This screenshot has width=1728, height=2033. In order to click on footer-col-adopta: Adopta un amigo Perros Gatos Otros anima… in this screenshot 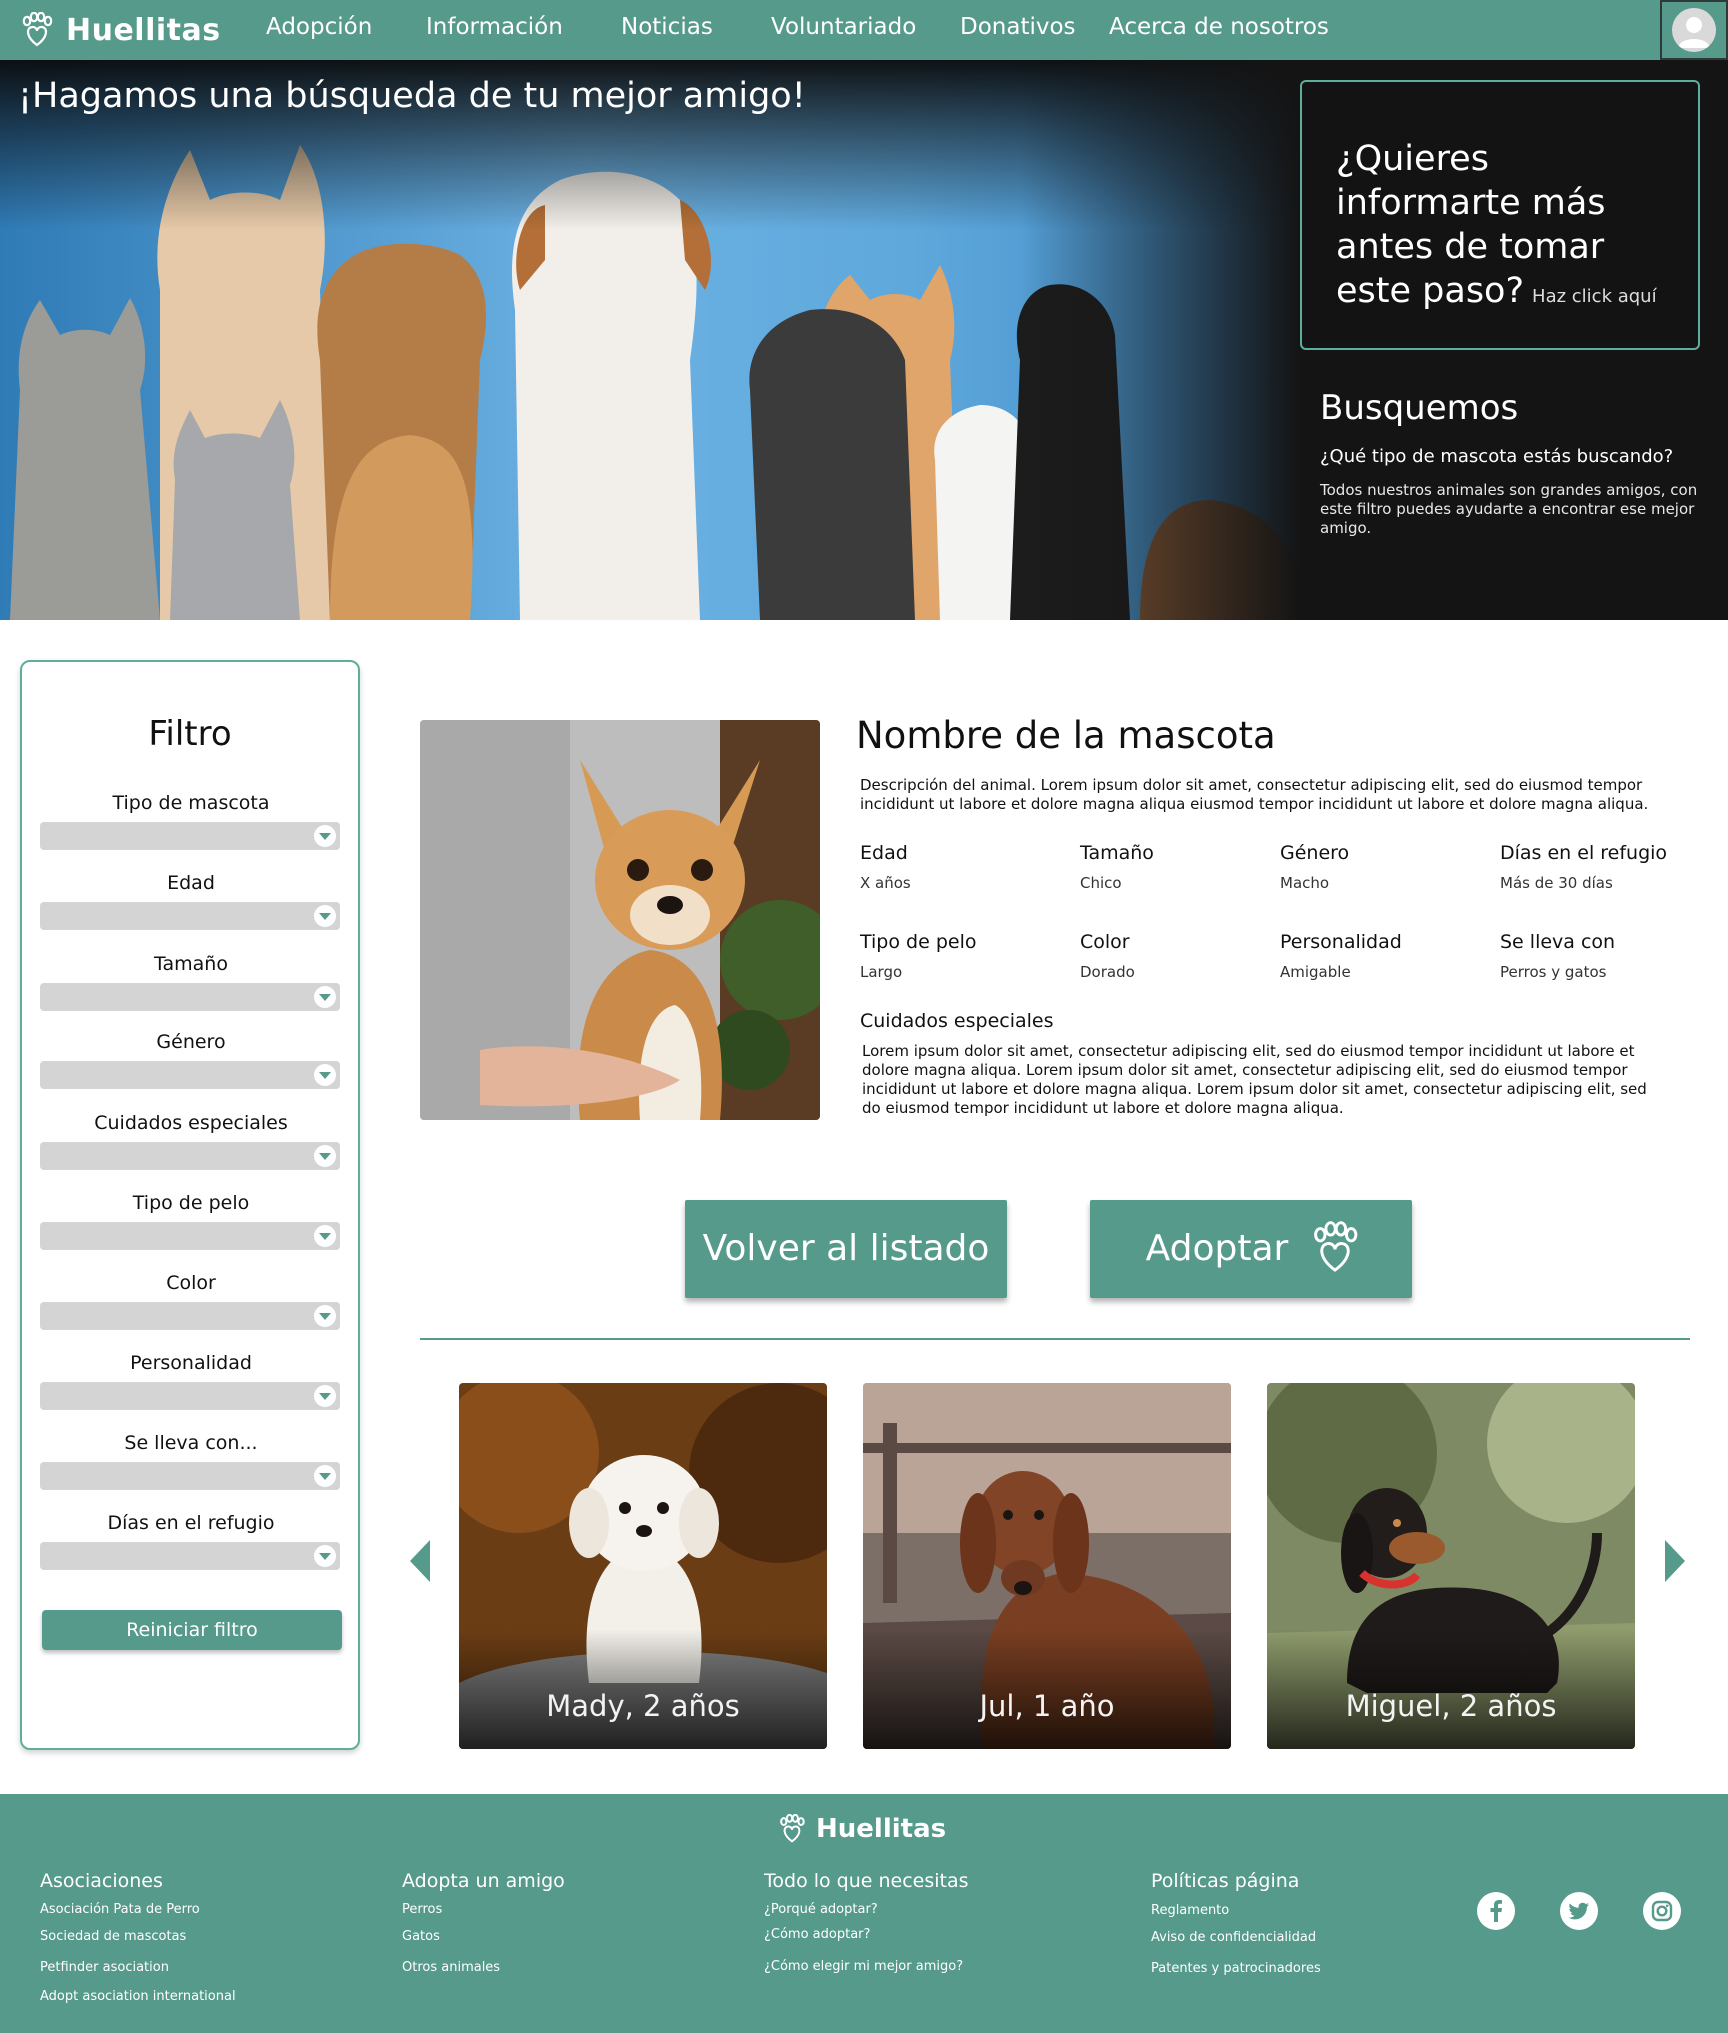, I will do `click(572, 1922)`.